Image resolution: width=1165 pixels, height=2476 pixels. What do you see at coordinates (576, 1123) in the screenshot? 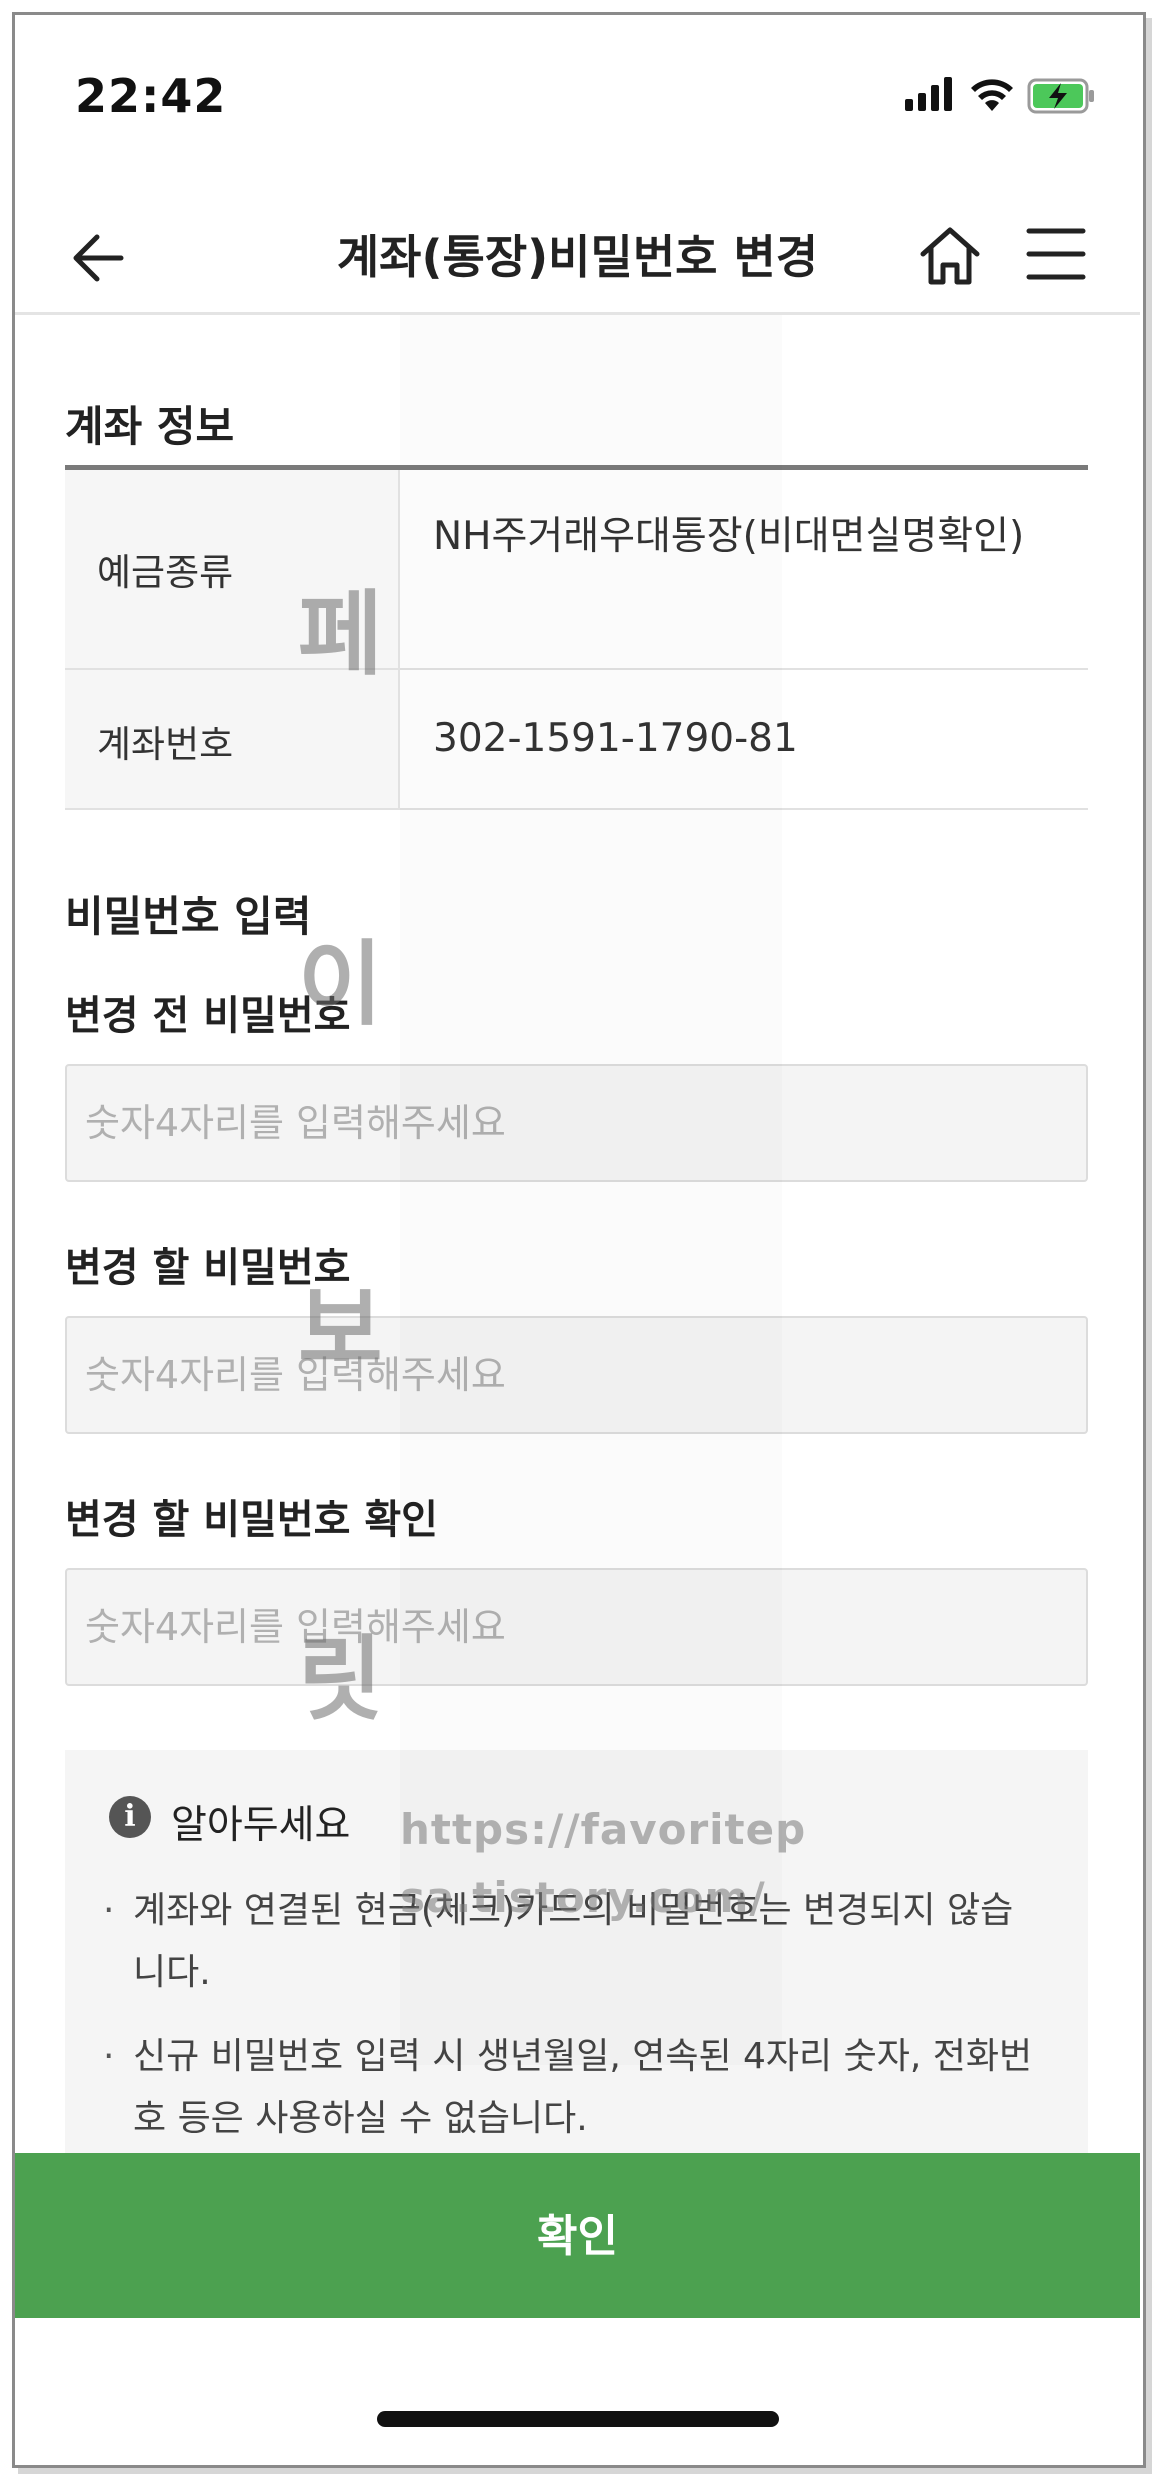
I see `current-password-input` at bounding box center [576, 1123].